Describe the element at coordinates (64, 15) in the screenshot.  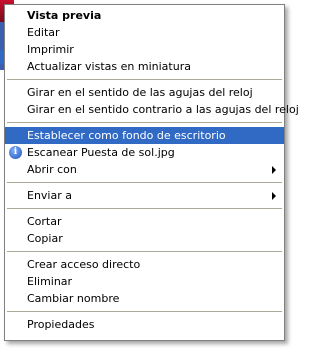
I see `menu-item-label: Vista previa` at that location.